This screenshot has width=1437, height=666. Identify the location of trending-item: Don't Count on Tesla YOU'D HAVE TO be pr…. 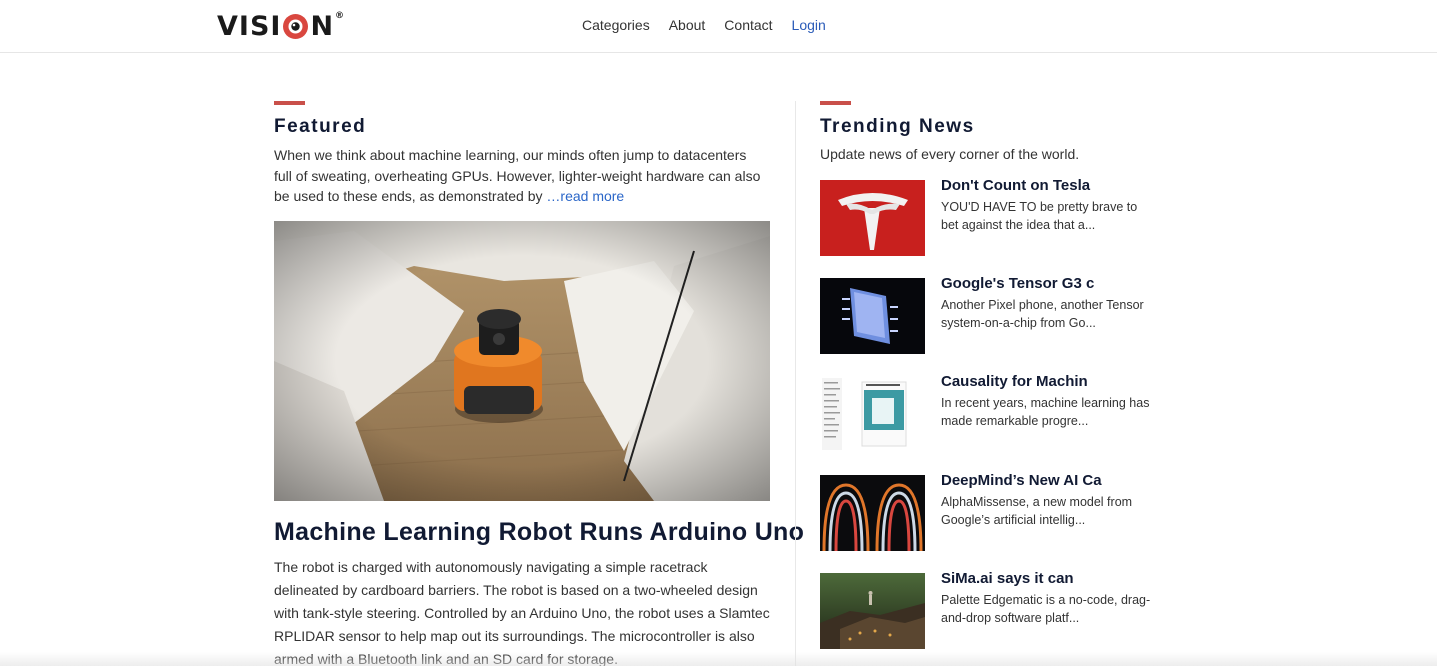
(990, 216).